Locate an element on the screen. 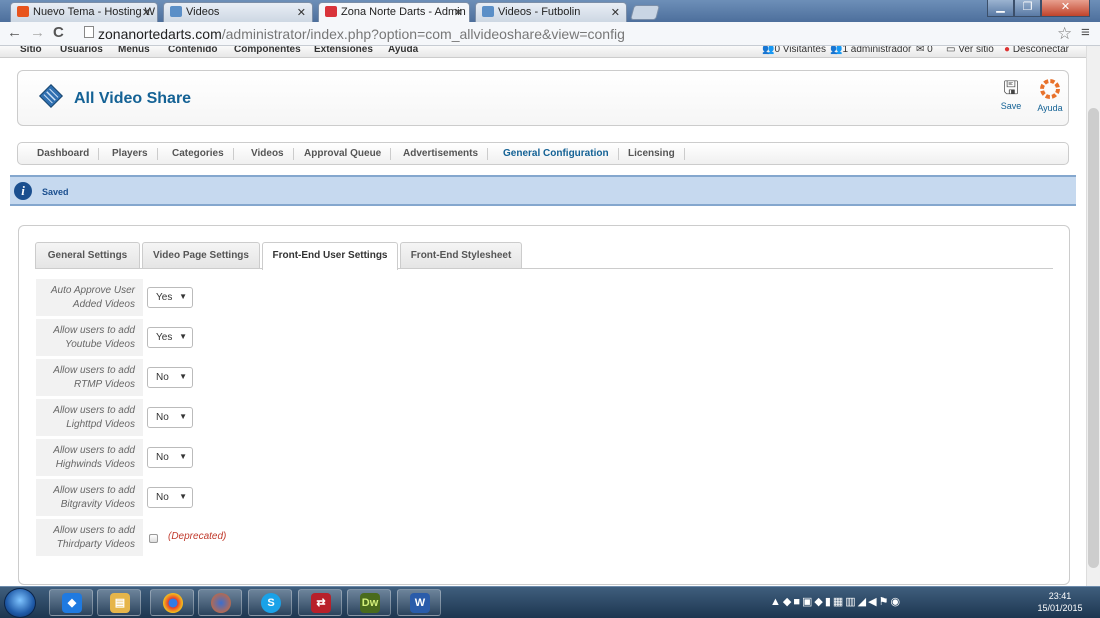  taskbar-app: ◆ is located at coordinates (71, 602).